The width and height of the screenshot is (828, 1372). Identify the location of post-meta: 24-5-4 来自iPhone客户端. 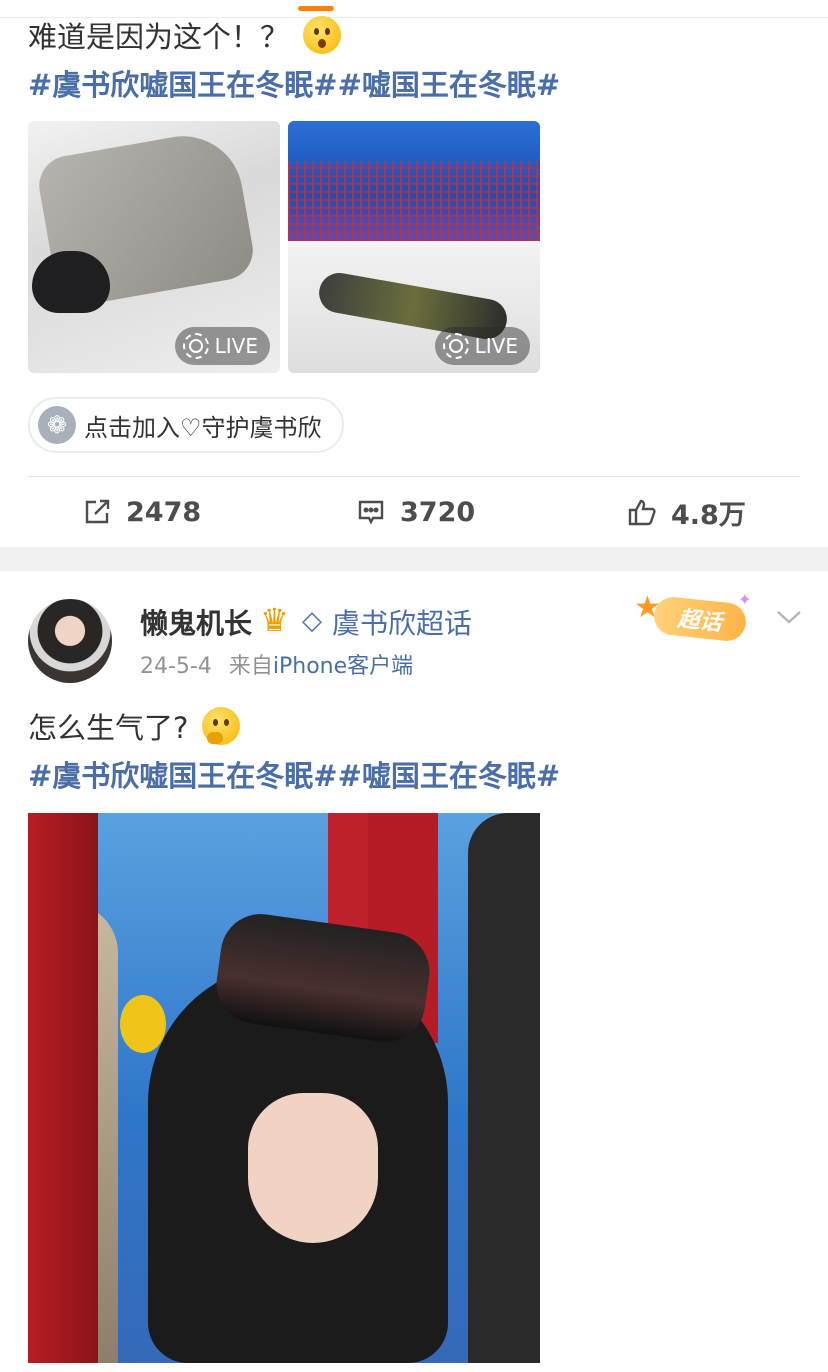
(276, 664).